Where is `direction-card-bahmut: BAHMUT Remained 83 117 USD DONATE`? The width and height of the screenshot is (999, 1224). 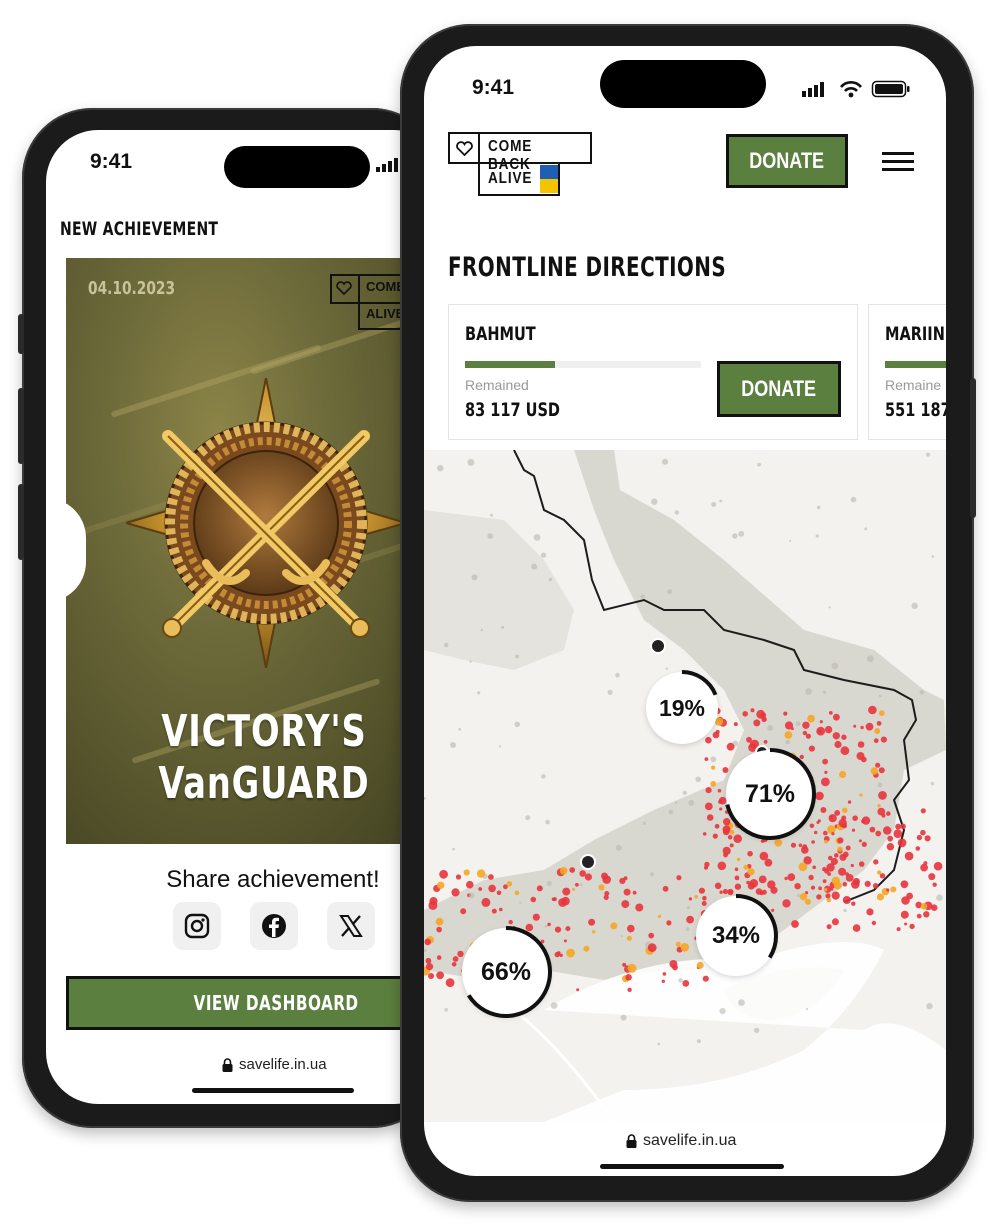
direction-card-bahmut: BAHMUT Remained 83 117 USD DONATE is located at coordinates (653, 372).